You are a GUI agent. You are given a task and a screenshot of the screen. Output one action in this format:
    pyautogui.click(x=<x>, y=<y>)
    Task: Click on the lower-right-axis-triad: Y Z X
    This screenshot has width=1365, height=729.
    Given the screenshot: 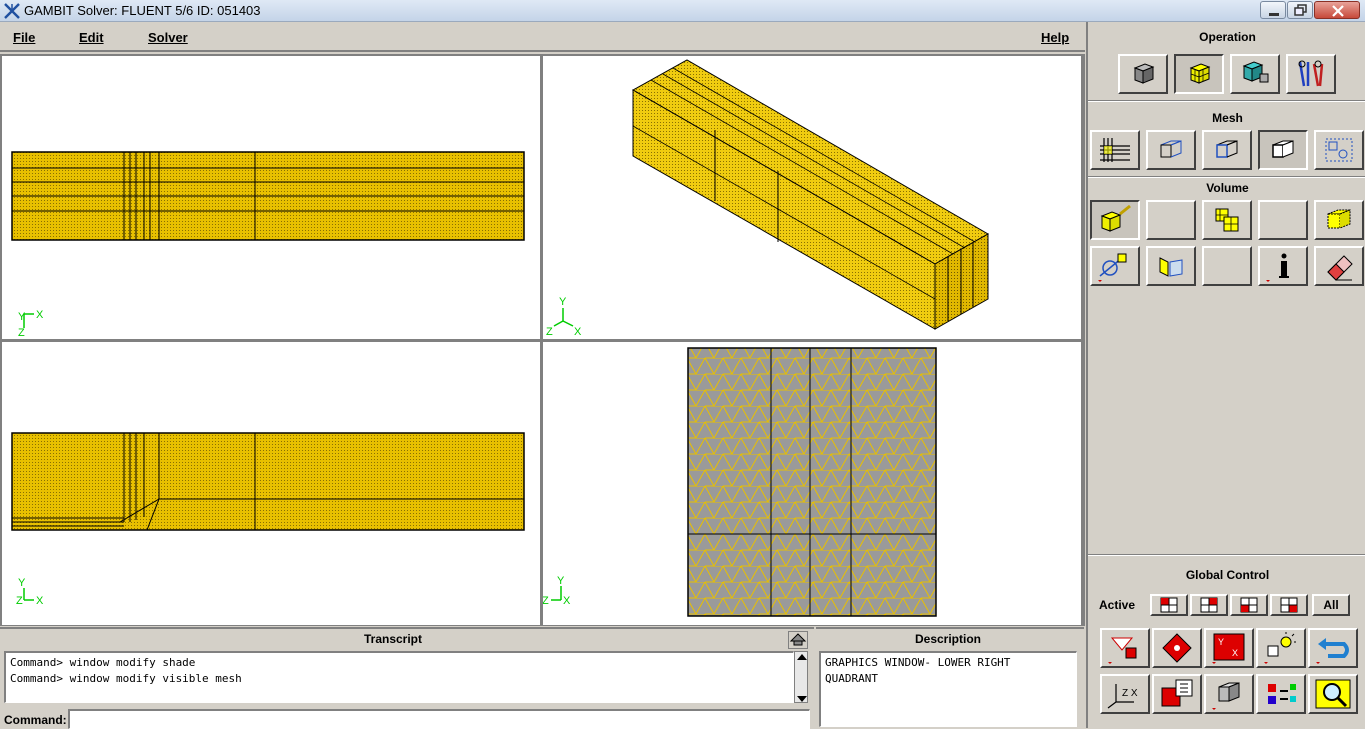 What is the action you would take?
    pyautogui.click(x=556, y=591)
    